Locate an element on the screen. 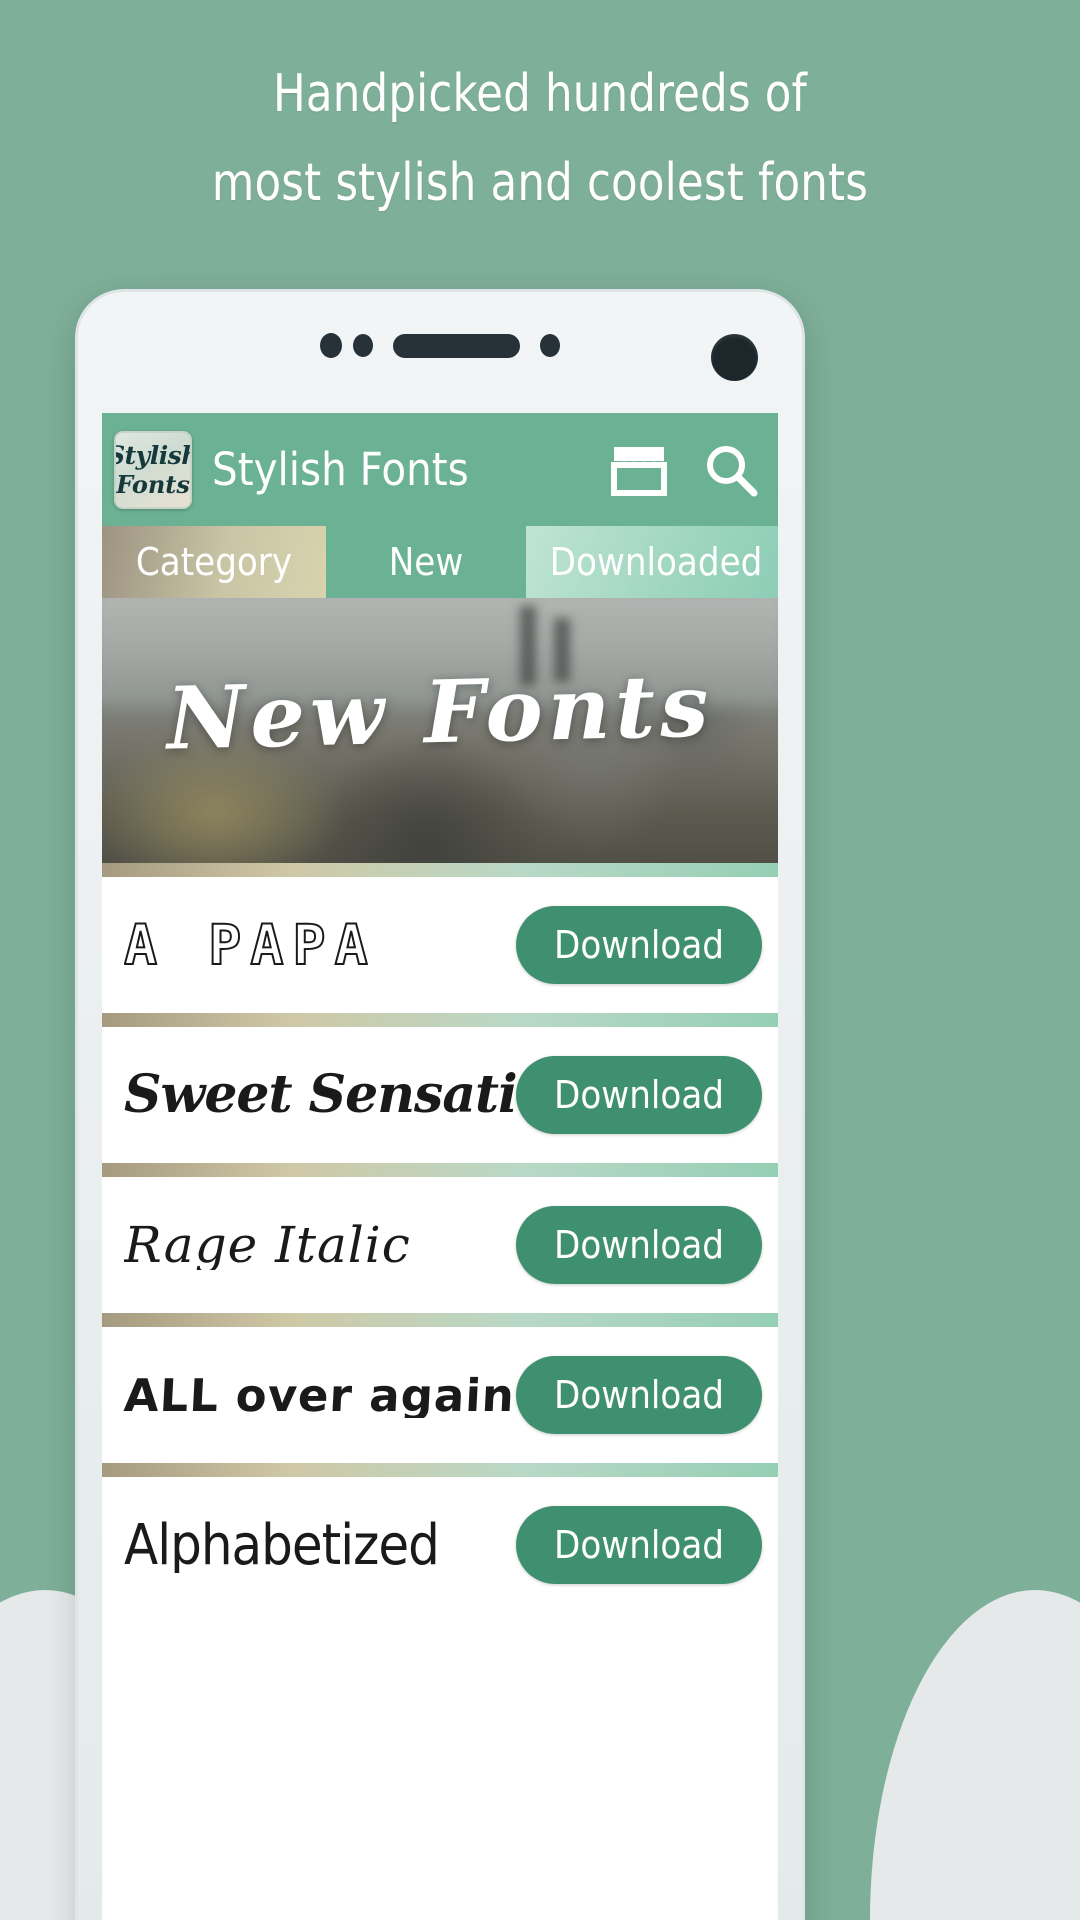 This screenshot has height=1920, width=1080. tab-new: New is located at coordinates (426, 562).